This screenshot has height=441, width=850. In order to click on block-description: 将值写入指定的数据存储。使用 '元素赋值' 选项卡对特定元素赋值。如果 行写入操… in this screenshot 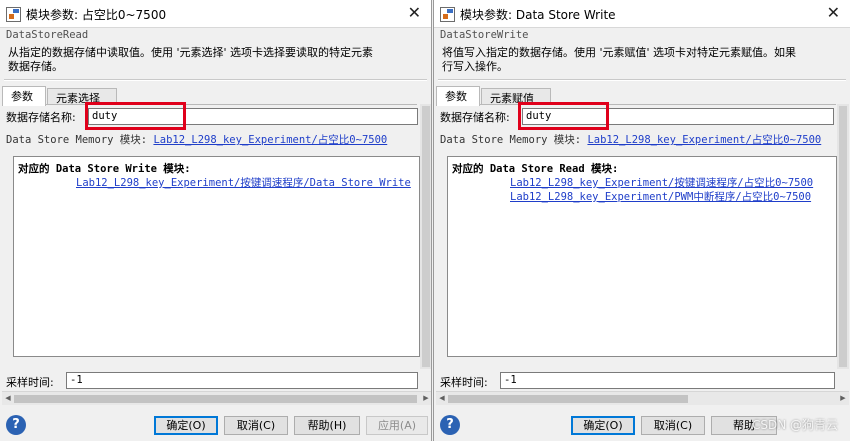, I will do `click(619, 59)`.